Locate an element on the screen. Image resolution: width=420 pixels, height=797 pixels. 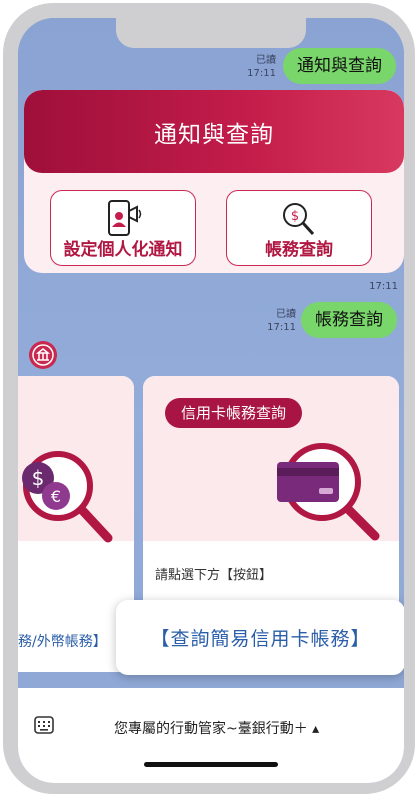
bank-logo-avatar is located at coordinates (43, 357).